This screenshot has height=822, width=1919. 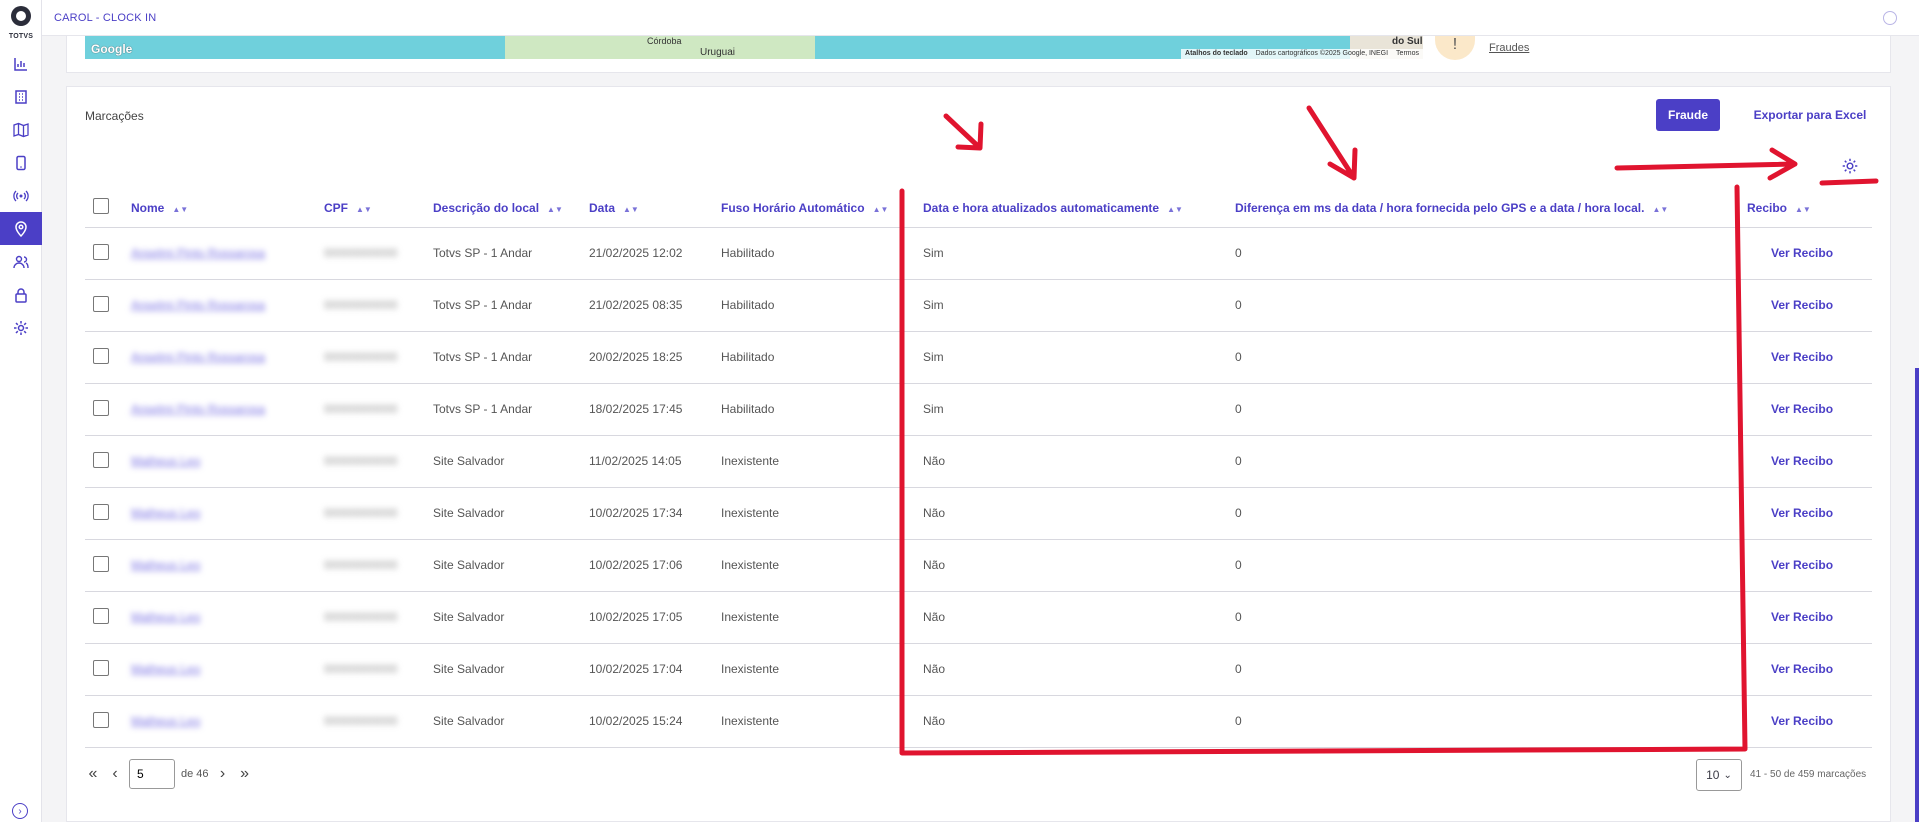 I want to click on fraud-button: Fraude, so click(x=1688, y=115).